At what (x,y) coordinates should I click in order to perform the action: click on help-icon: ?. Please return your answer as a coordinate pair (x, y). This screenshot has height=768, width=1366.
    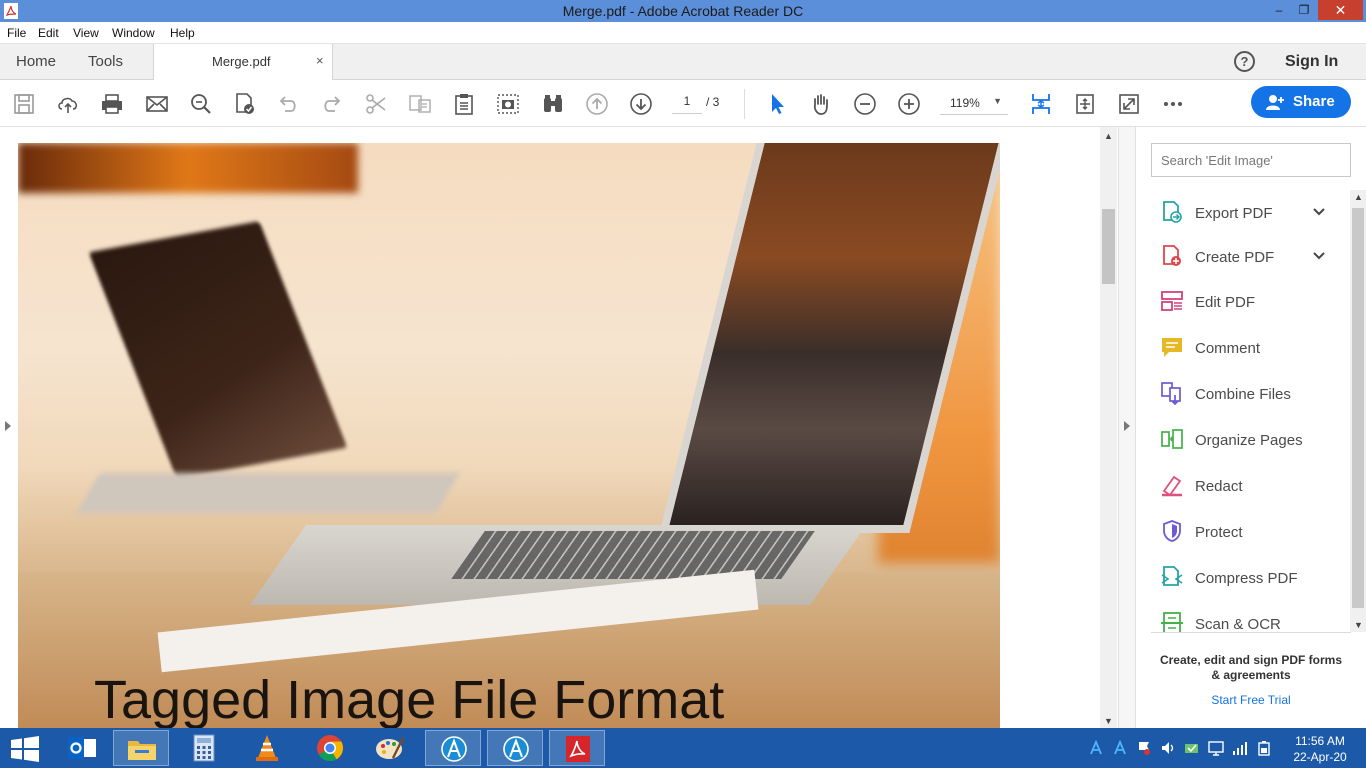
    Looking at the image, I should click on (1244, 61).